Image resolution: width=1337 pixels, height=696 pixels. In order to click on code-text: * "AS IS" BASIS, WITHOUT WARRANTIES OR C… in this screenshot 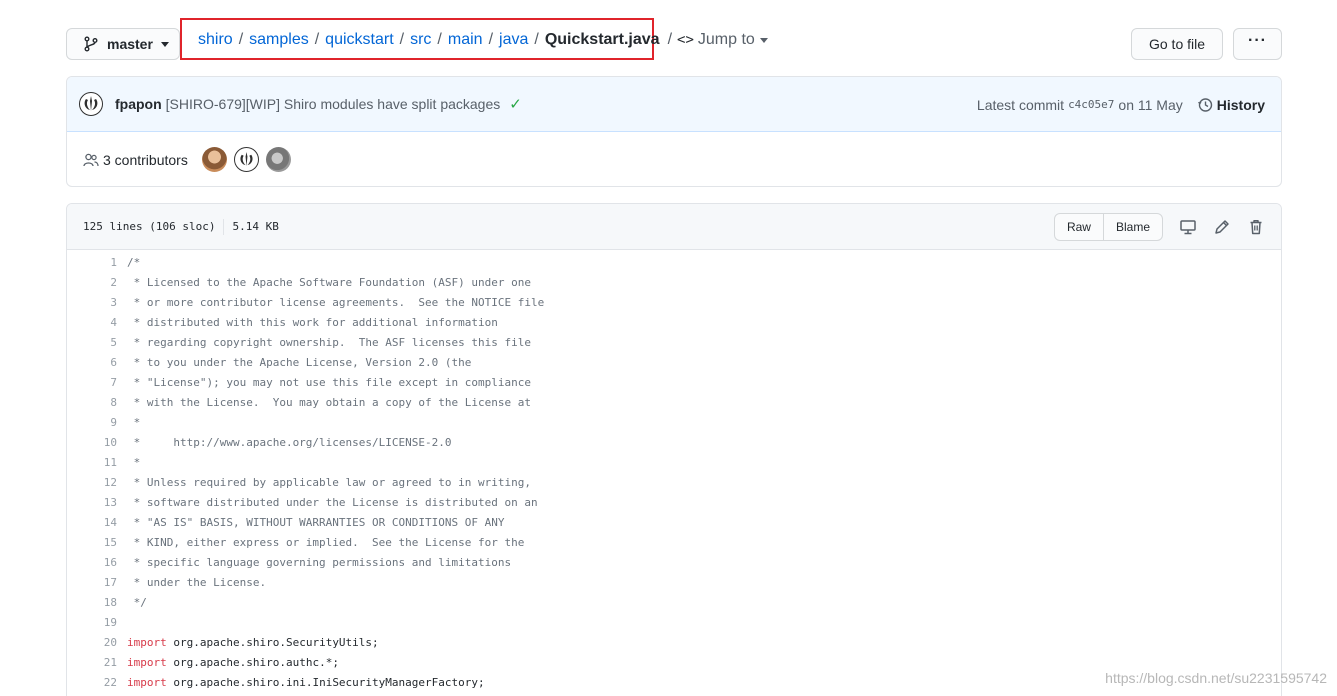, I will do `click(316, 522)`.